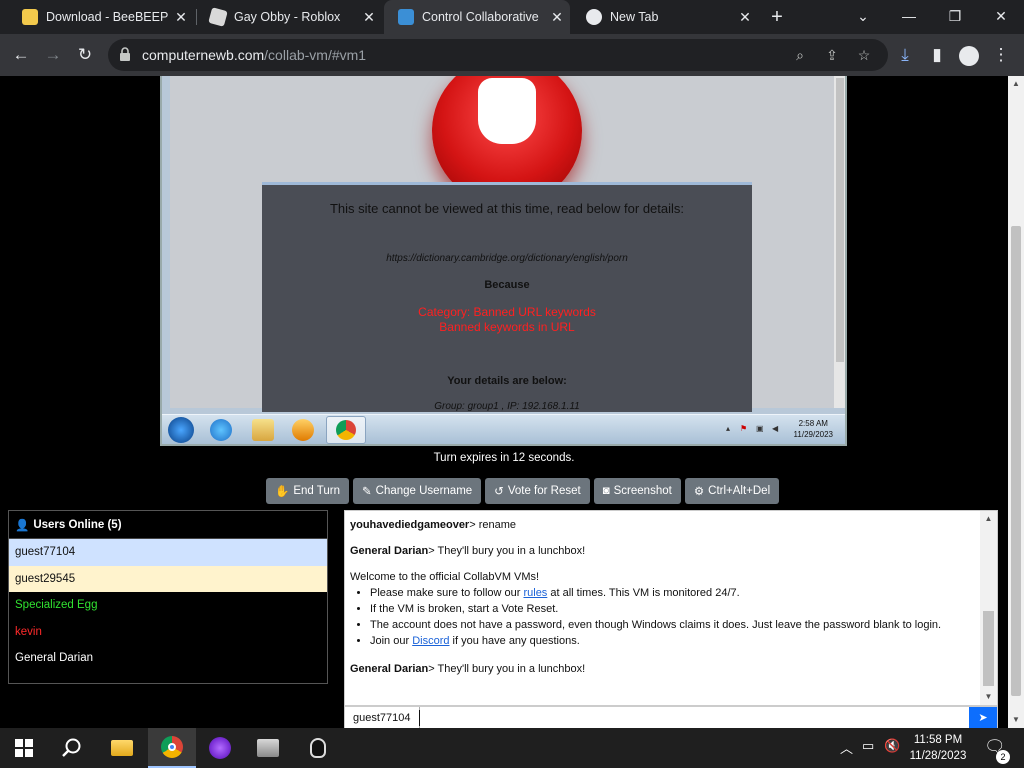 This screenshot has width=1024, height=768. I want to click on chat-text: > rename, so click(492, 525).